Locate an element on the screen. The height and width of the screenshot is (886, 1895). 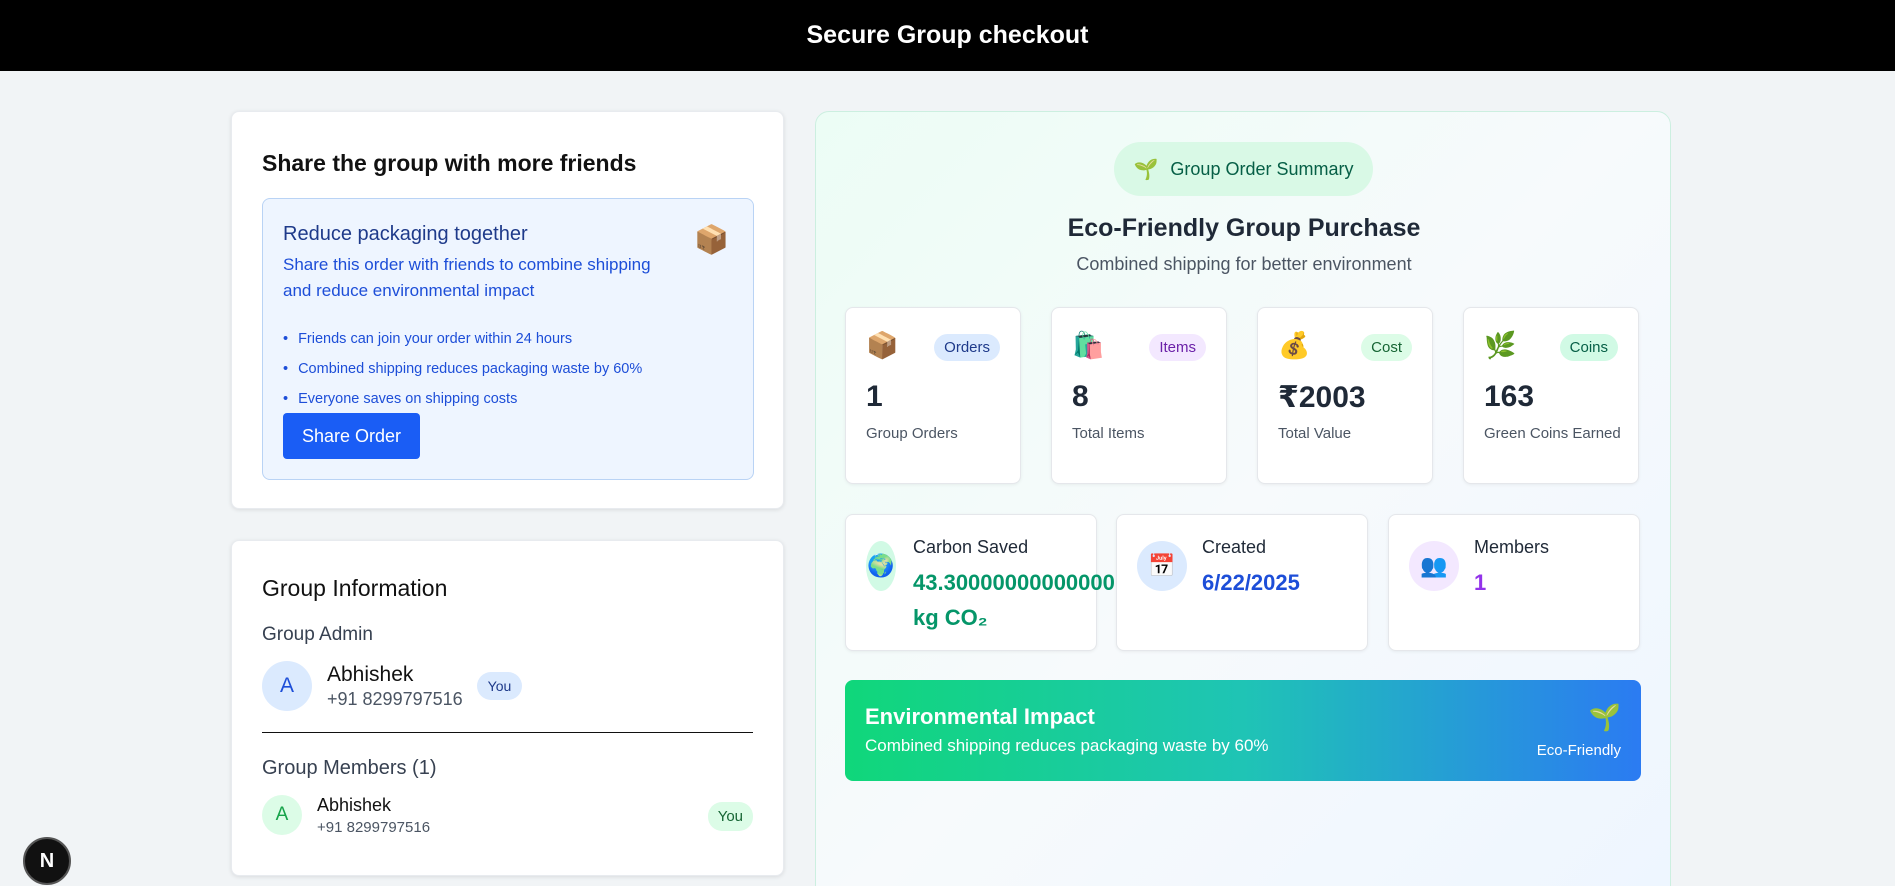
stat-card-coins: 🌿 Coins 163 Green Coins Earned is located at coordinates (1551, 395).